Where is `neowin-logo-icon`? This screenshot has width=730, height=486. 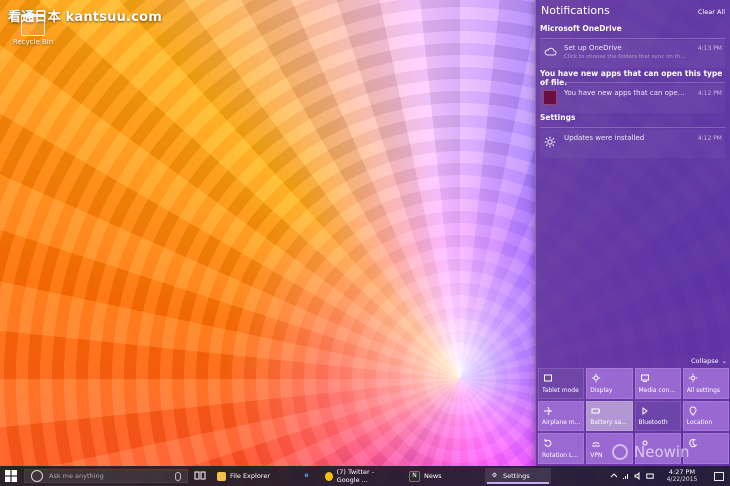 neowin-logo-icon is located at coordinates (620, 452).